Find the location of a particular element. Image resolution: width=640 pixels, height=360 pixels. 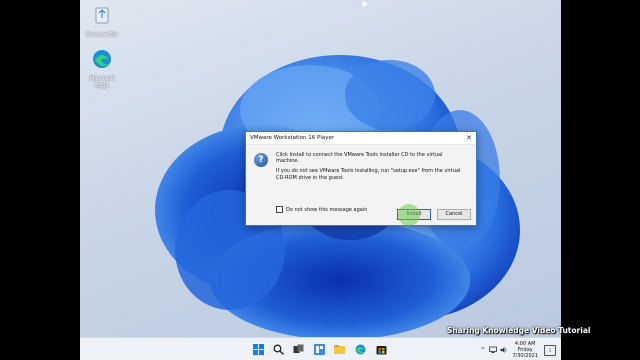

question-icon: ? is located at coordinates (261, 160).